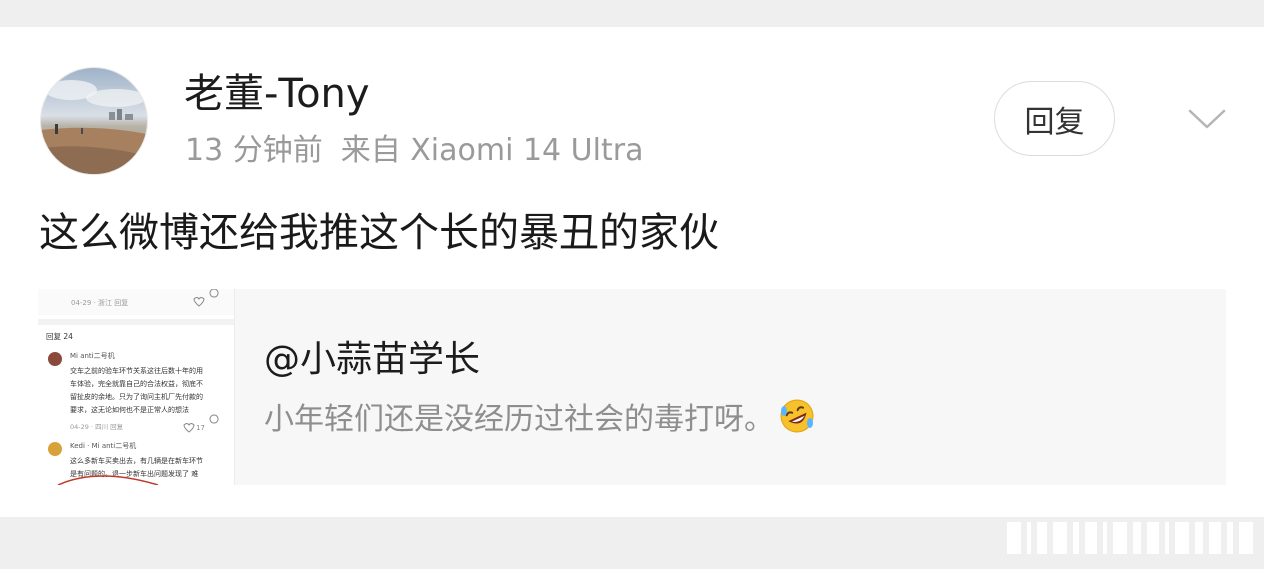  I want to click on post-time: 13 分钟前, so click(254, 150).